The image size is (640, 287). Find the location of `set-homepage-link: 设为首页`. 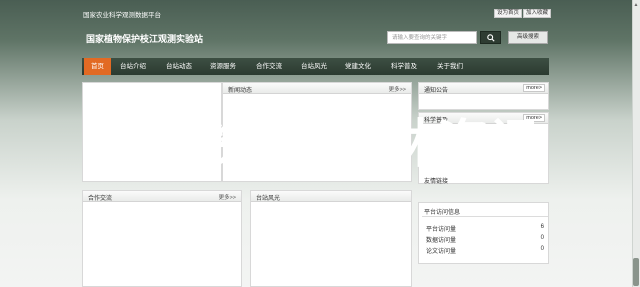

set-homepage-link: 设为首页 is located at coordinates (508, 13).